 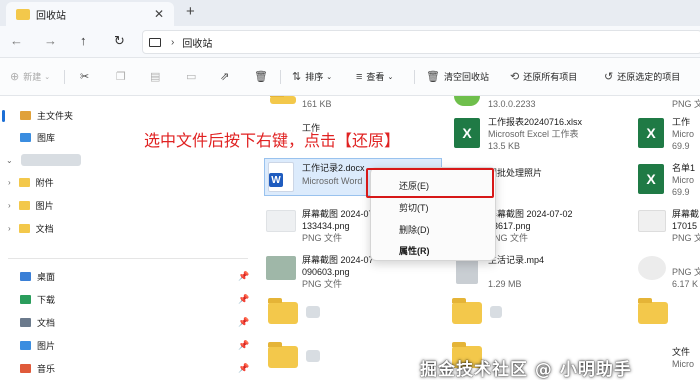 What do you see at coordinates (430, 183) in the screenshot?
I see `restore-highlight-box` at bounding box center [430, 183].